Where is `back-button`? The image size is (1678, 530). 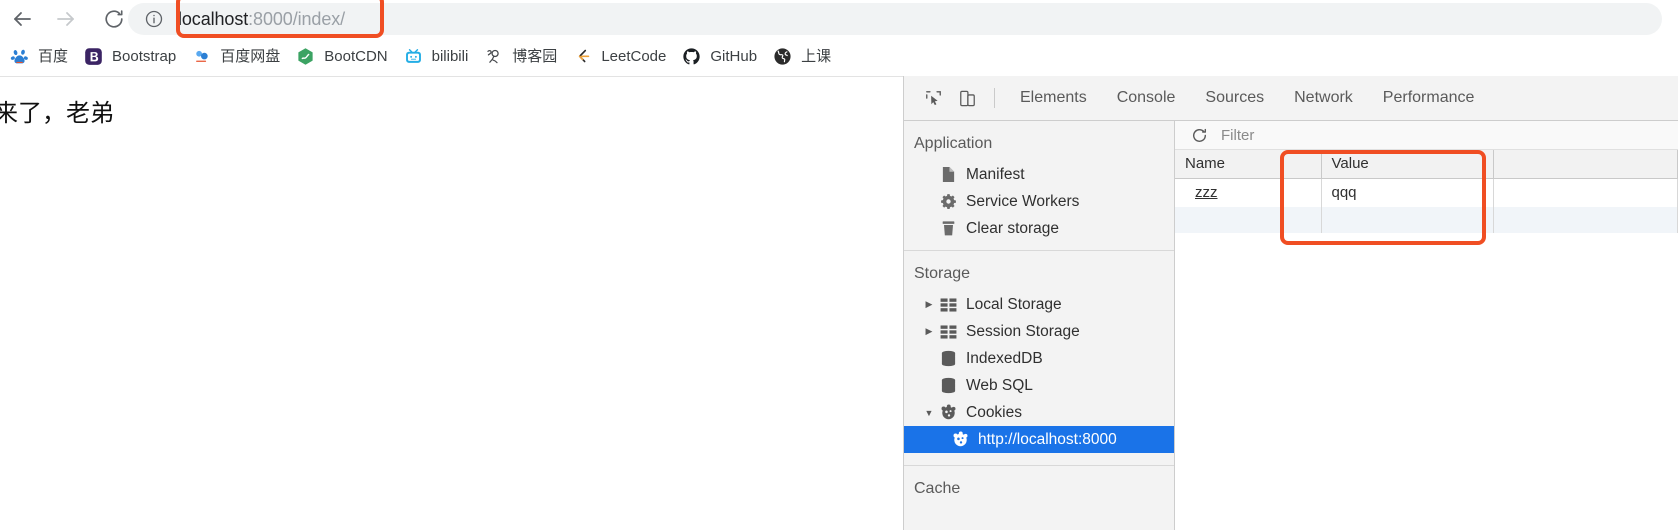 back-button is located at coordinates (22, 19).